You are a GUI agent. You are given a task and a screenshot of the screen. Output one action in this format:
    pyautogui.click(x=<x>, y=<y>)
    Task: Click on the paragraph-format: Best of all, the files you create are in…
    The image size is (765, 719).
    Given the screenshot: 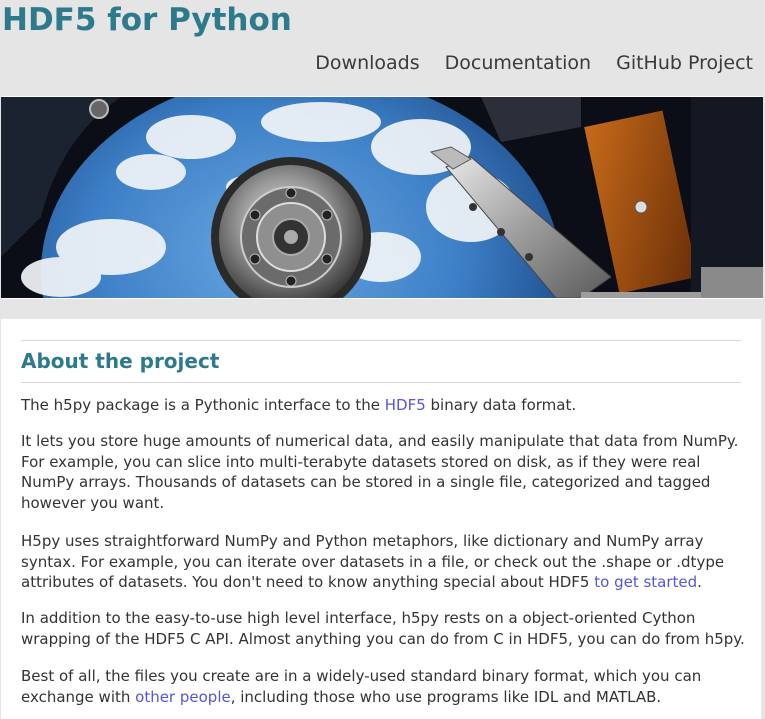 What is the action you would take?
    pyautogui.click(x=383, y=686)
    